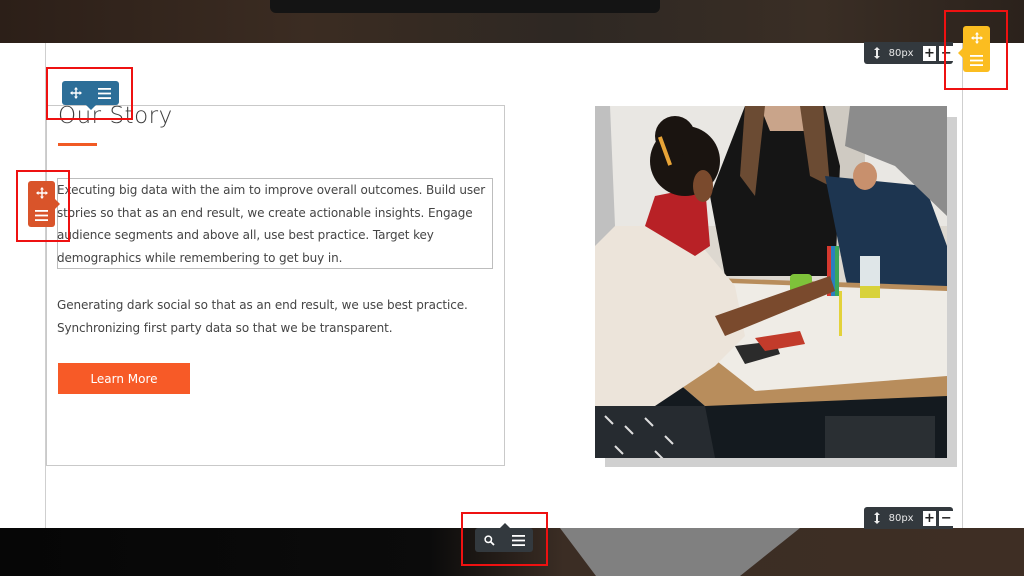  I want to click on learn-more-button: Learn More, so click(124, 378).